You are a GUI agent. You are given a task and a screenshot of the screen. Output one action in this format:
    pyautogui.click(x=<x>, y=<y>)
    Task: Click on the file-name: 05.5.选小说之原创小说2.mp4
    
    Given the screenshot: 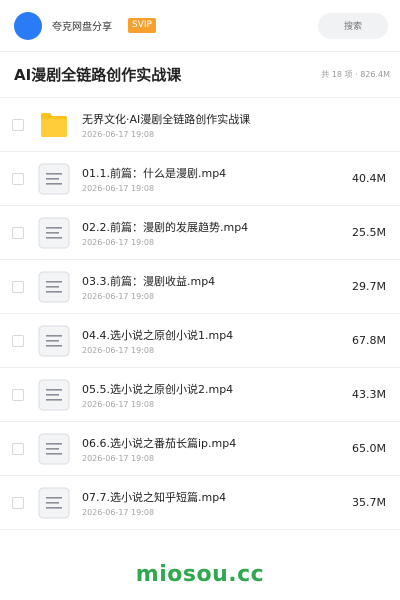 What is the action you would take?
    pyautogui.click(x=158, y=389)
    